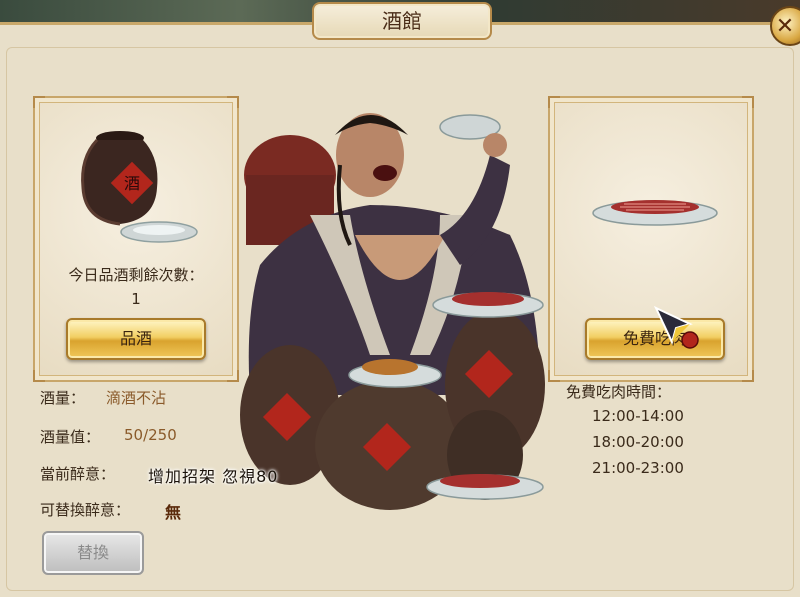 This screenshot has height=597, width=800. Describe the element at coordinates (638, 468) in the screenshot. I see `time-slot: 21:00-23:00` at that location.